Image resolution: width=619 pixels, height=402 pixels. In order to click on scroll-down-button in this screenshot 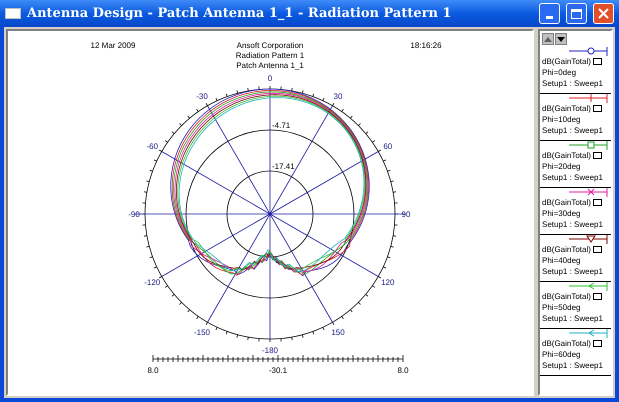, I will do `click(561, 39)`.